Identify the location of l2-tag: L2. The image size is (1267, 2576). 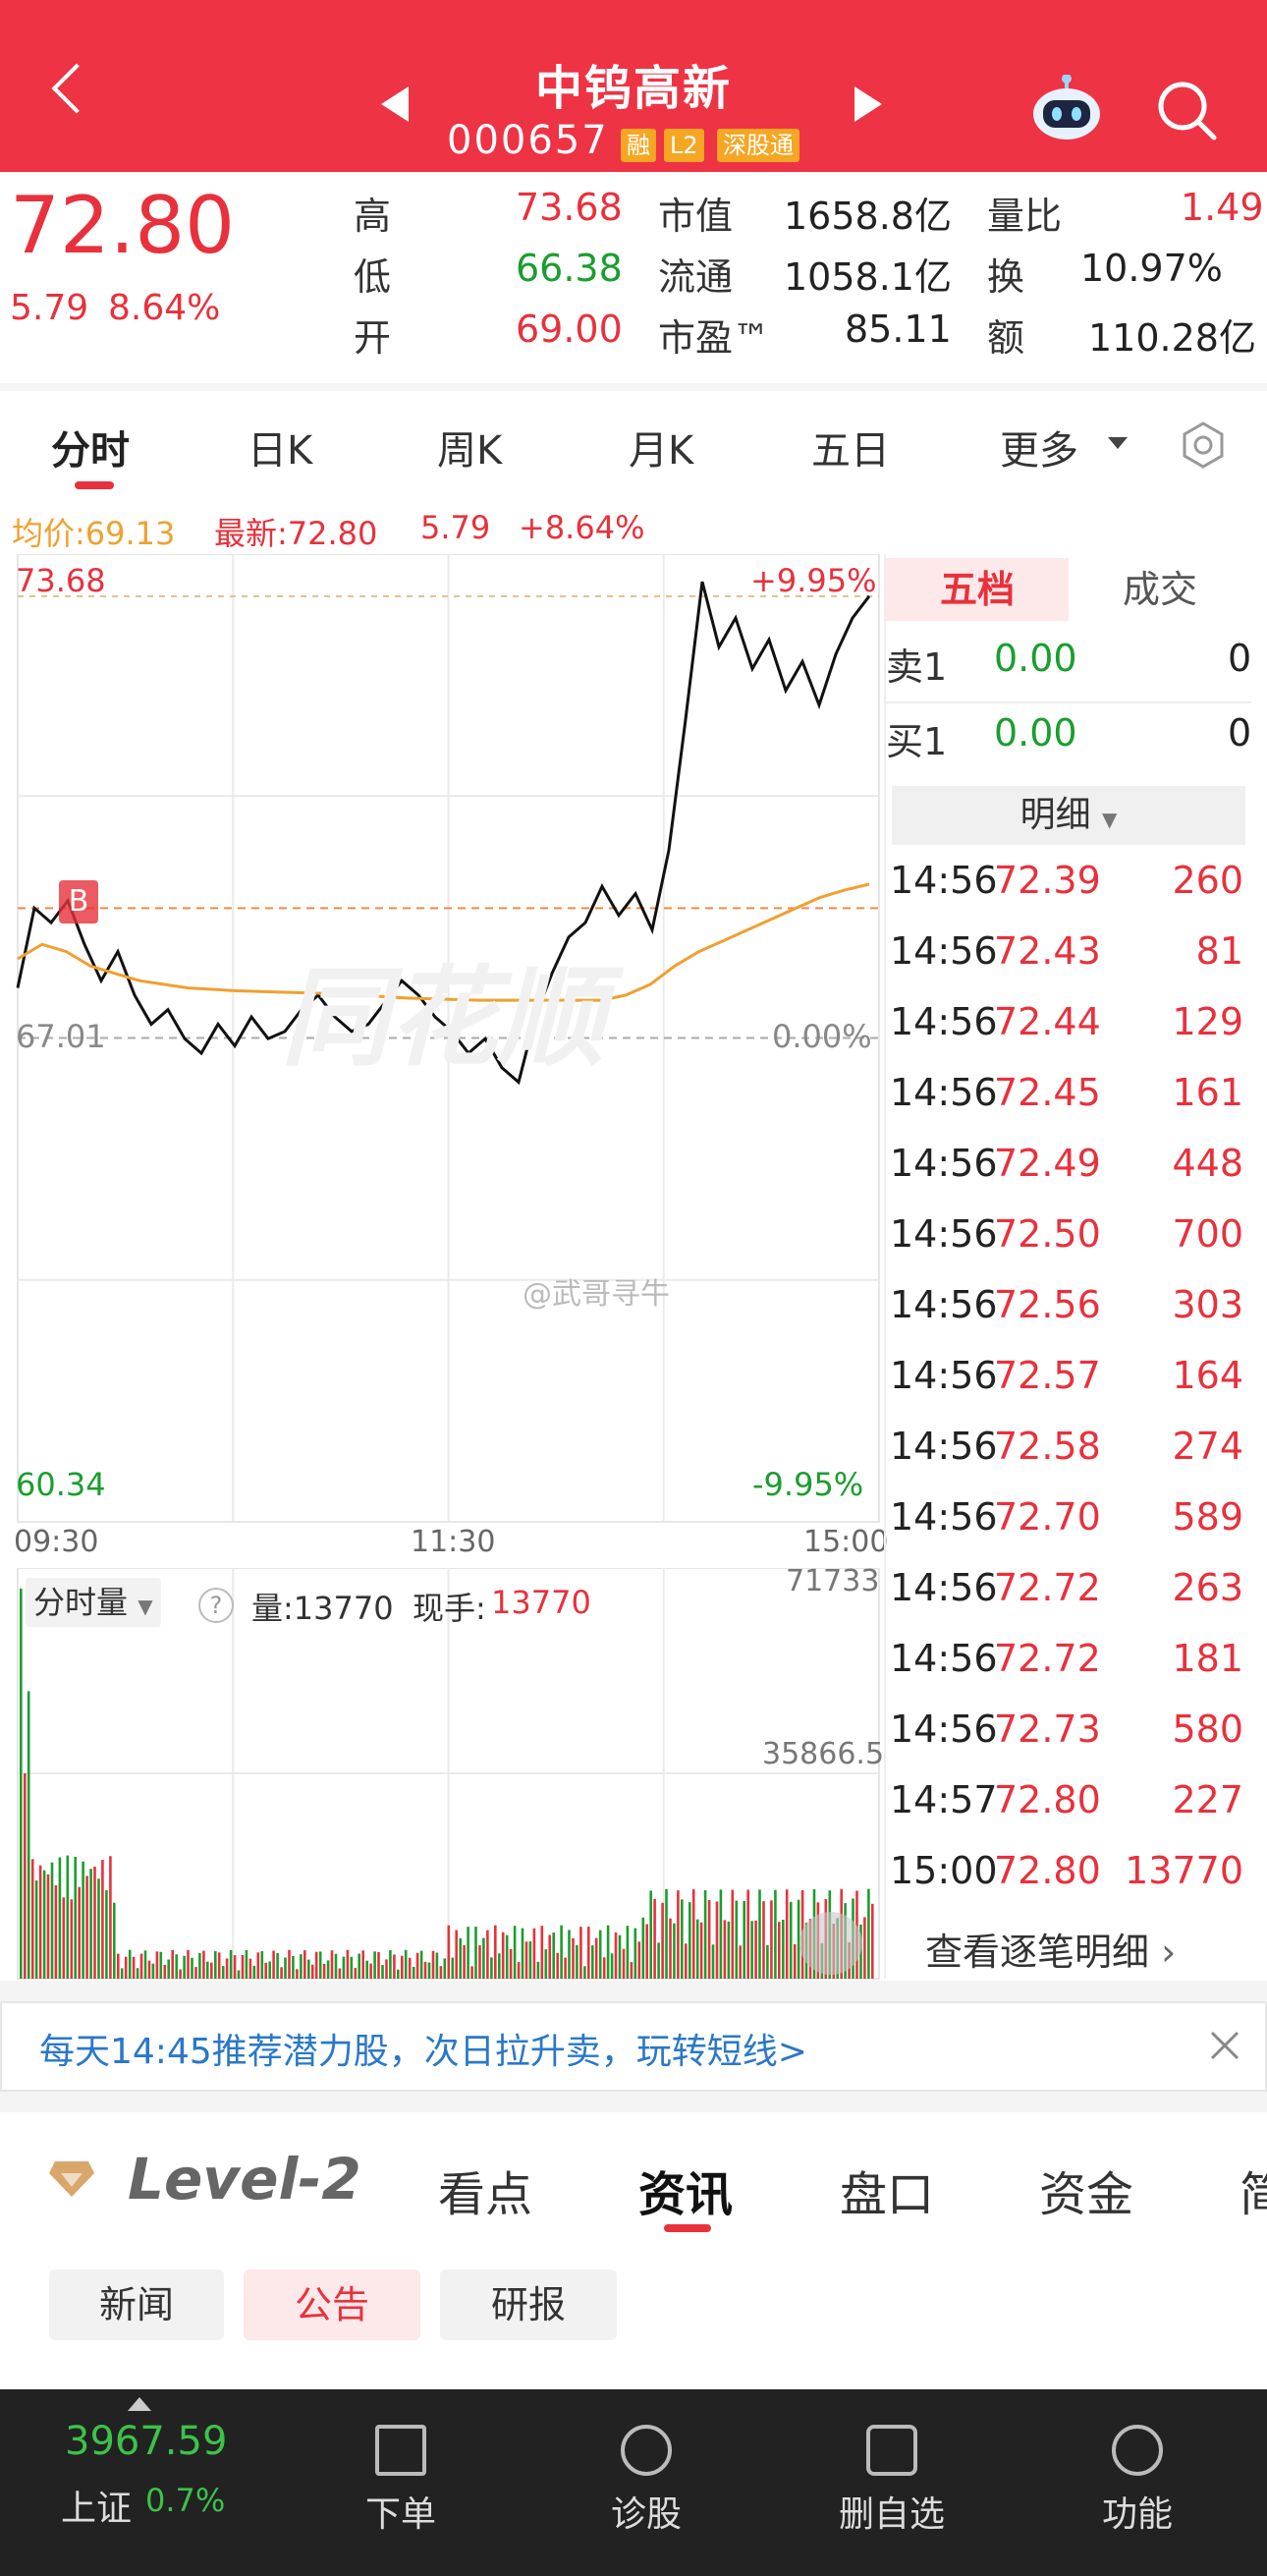
(684, 145).